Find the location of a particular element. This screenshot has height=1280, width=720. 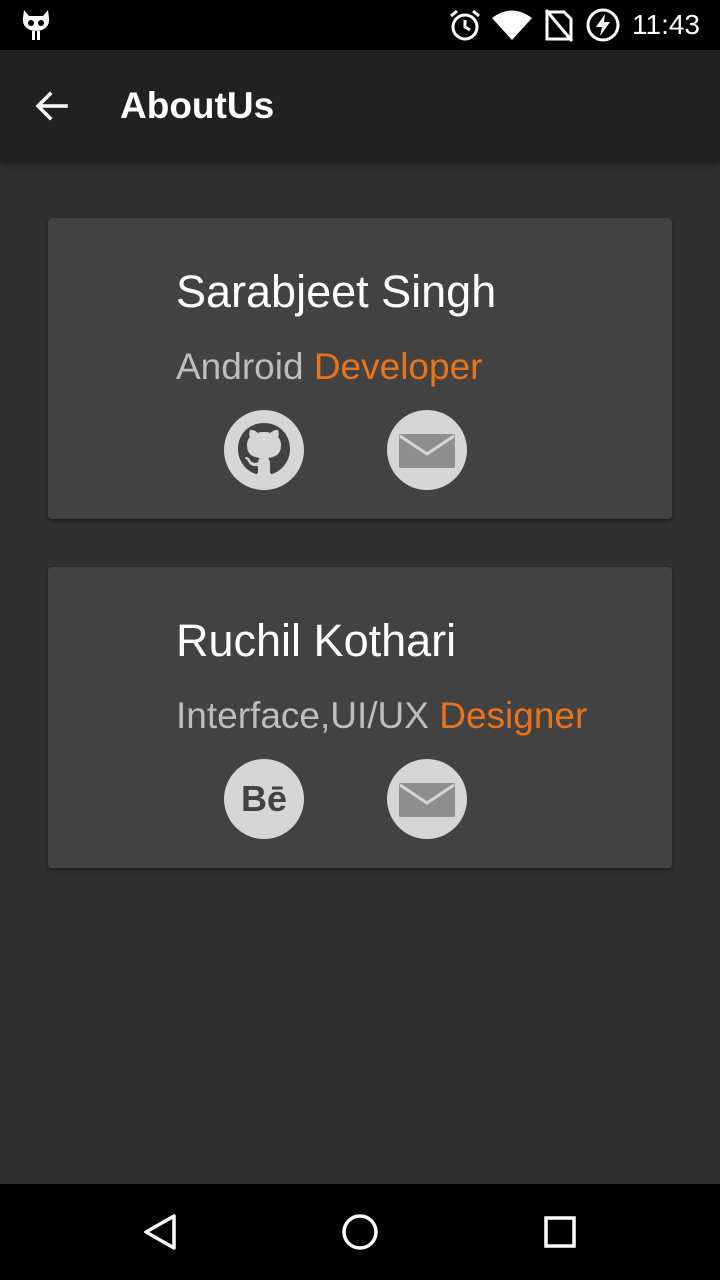

back-button is located at coordinates (52, 106).